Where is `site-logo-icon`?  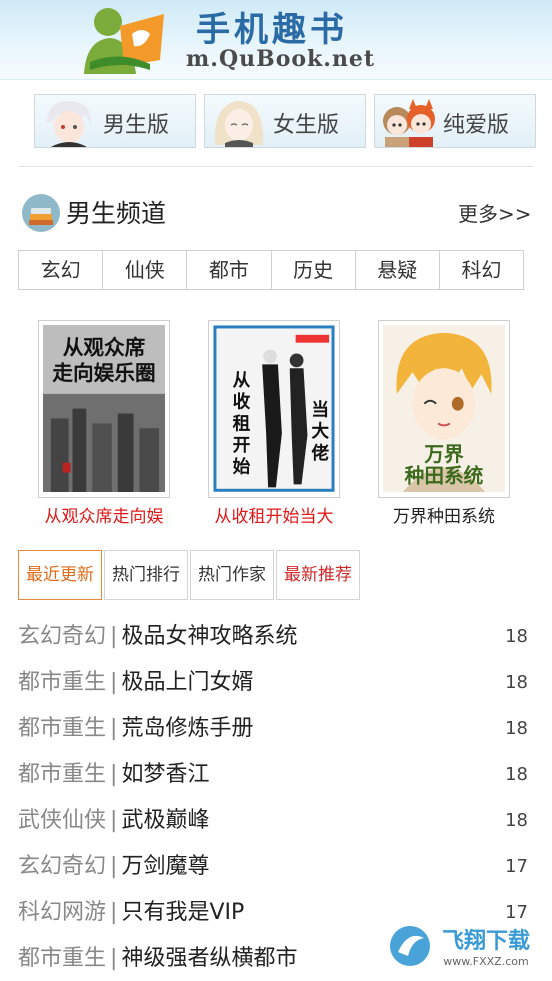
site-logo-icon is located at coordinates (125, 40).